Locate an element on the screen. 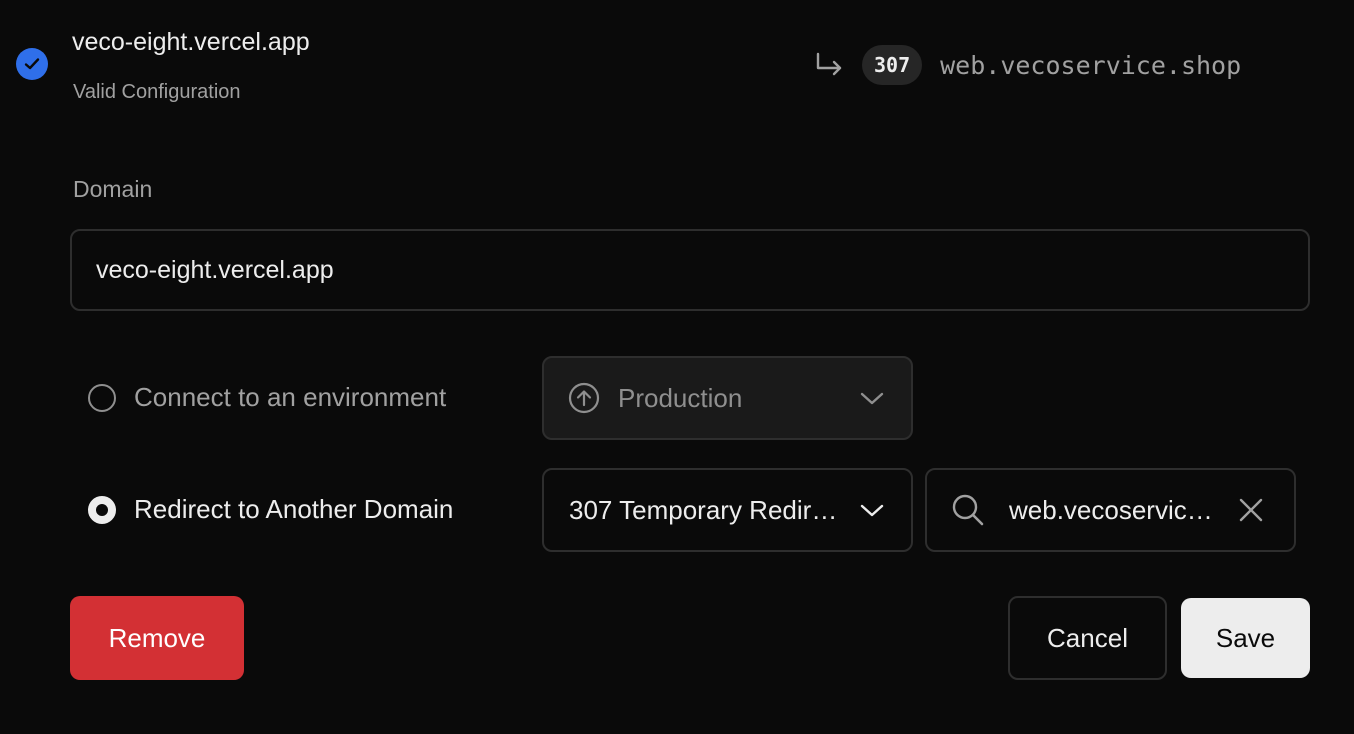 This screenshot has height=734, width=1354. redirect-summary: 307 web.vecoservice.shop is located at coordinates (1027, 65).